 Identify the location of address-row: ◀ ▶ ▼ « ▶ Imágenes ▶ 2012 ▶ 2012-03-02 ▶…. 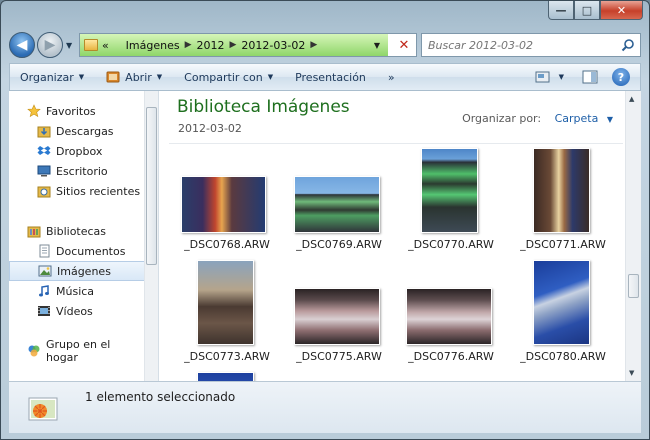
(325, 45).